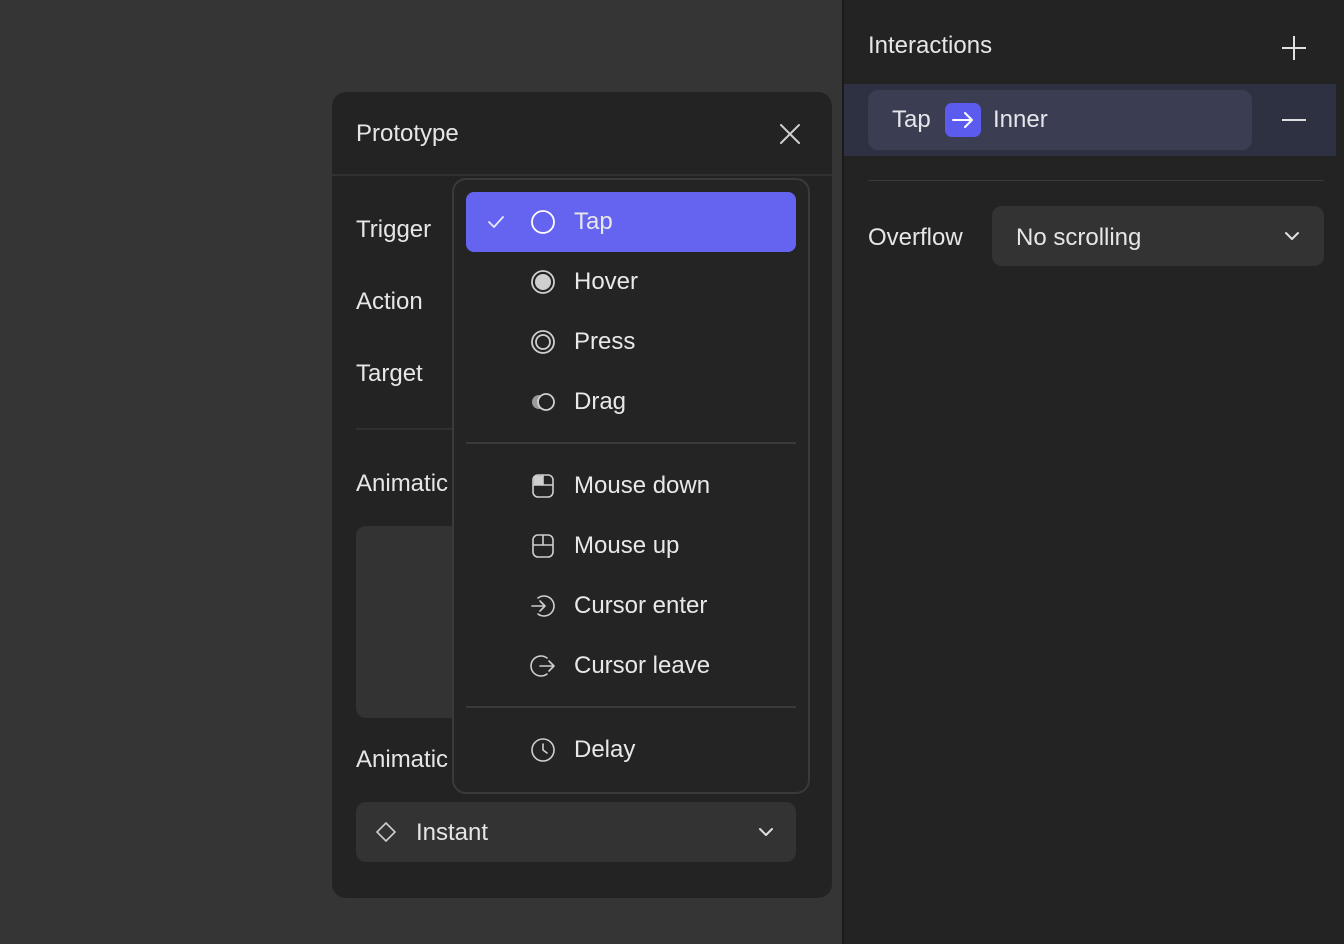 The height and width of the screenshot is (944, 1344). What do you see at coordinates (600, 401) in the screenshot?
I see `menu-item-label: Drag` at bounding box center [600, 401].